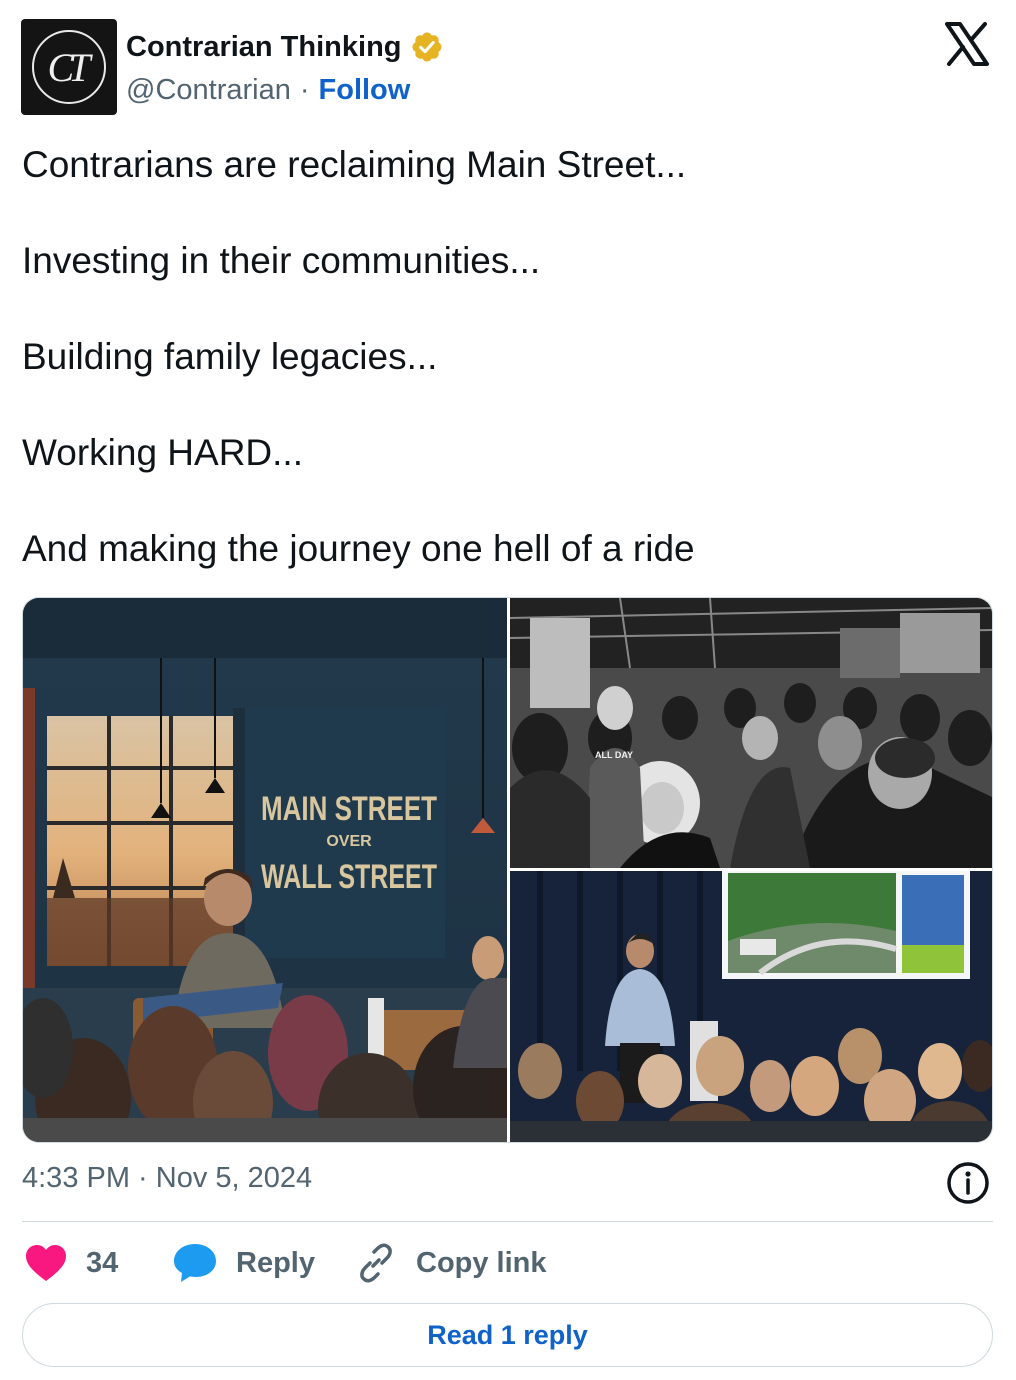 The height and width of the screenshot is (1380, 1016). I want to click on read-replies-button: Read 1 reply, so click(507, 1335).